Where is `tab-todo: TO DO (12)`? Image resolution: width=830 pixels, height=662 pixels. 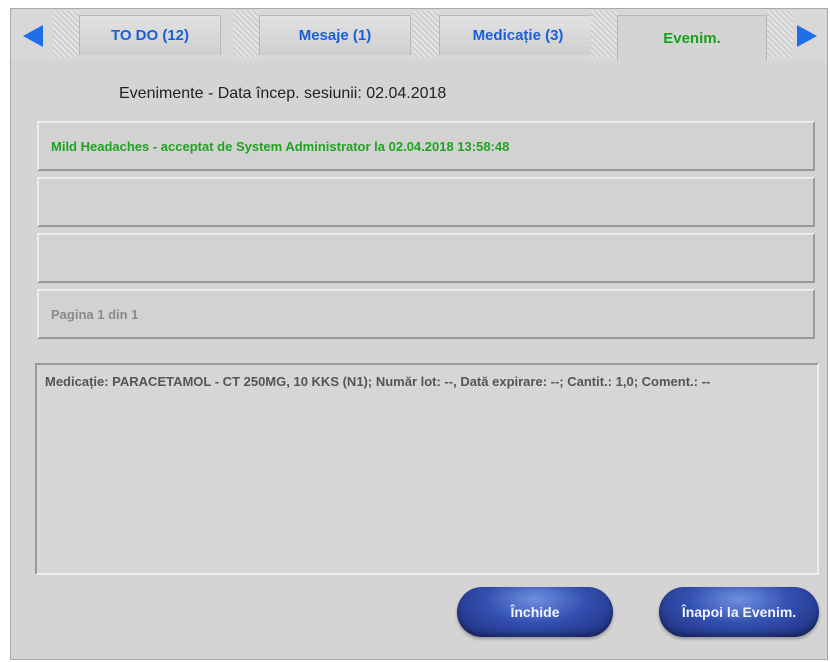
tab-todo: TO DO (12) is located at coordinates (150, 35).